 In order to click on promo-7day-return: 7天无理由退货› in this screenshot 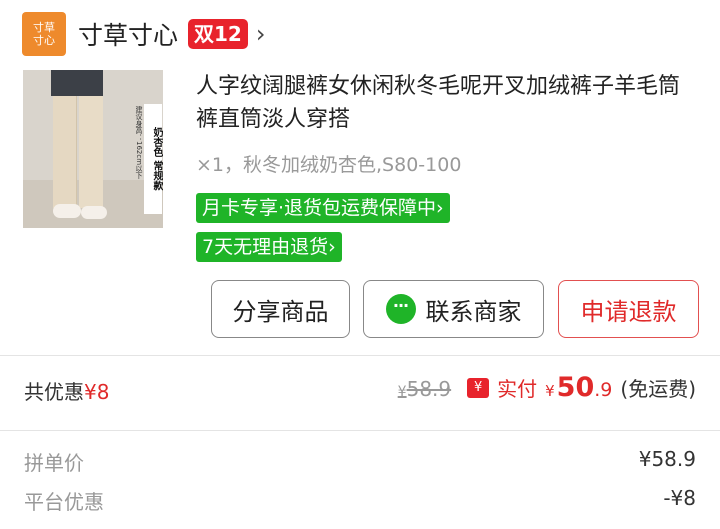, I will do `click(269, 247)`.